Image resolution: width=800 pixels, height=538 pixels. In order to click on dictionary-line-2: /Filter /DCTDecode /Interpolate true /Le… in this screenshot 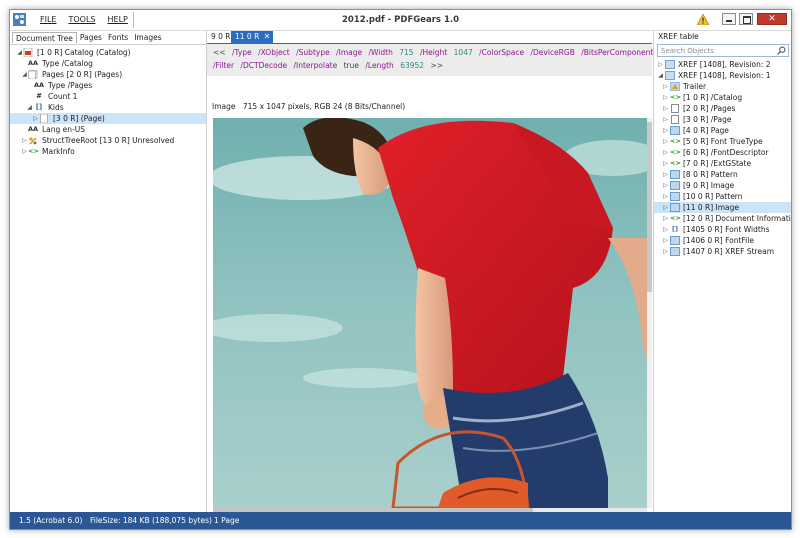, I will do `click(330, 65)`.